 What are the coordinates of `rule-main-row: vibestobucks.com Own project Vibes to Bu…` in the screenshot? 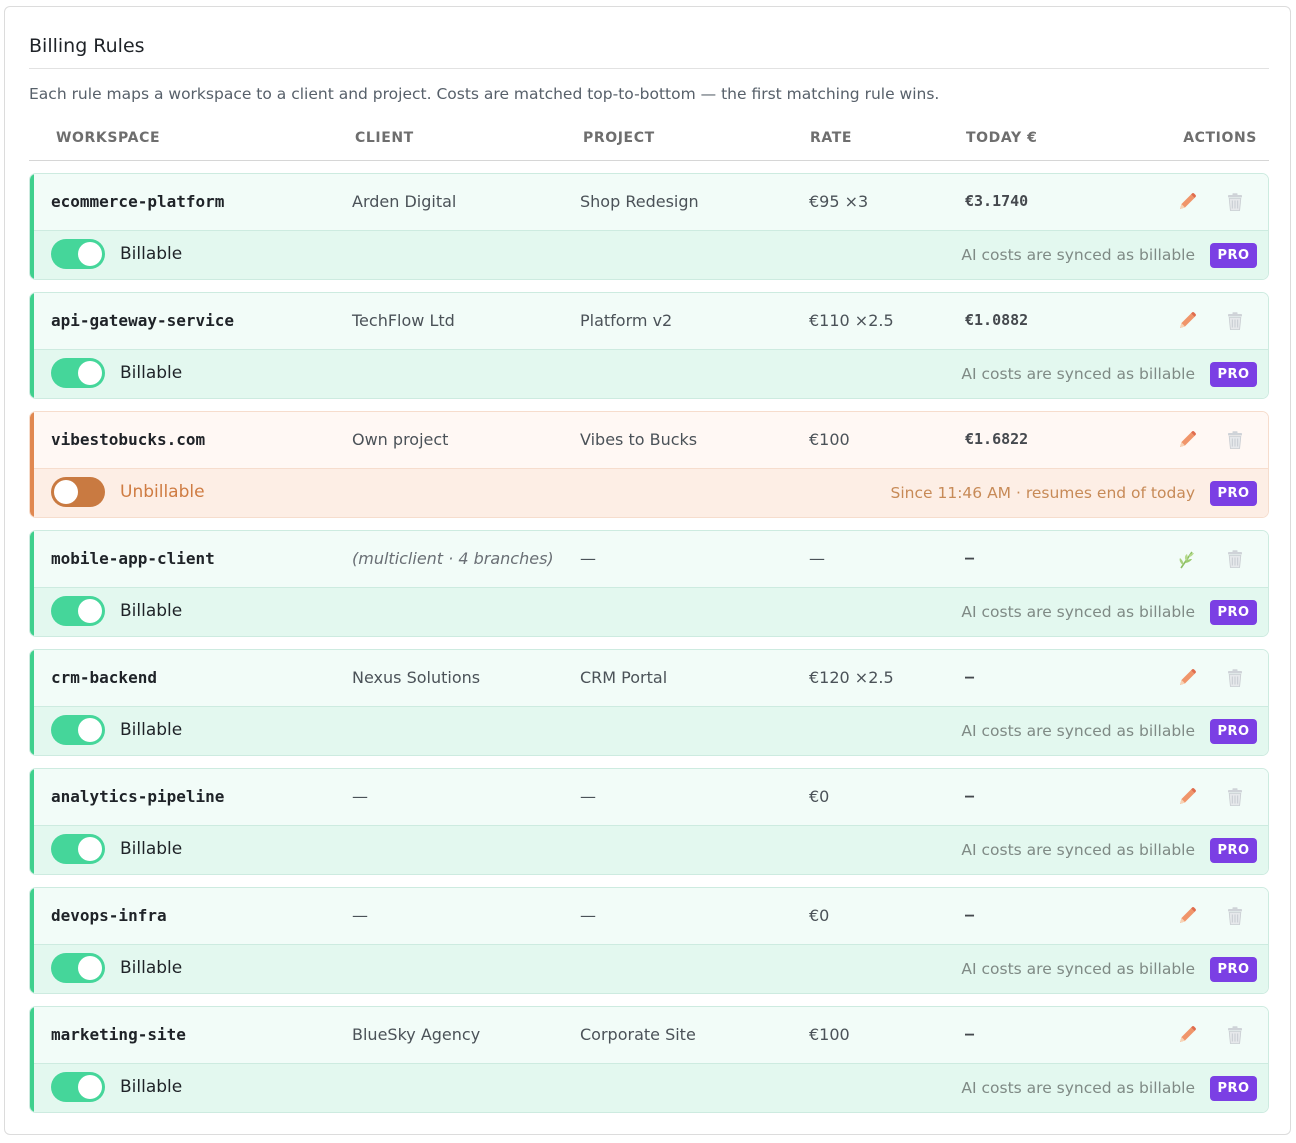 It's located at (649, 440).